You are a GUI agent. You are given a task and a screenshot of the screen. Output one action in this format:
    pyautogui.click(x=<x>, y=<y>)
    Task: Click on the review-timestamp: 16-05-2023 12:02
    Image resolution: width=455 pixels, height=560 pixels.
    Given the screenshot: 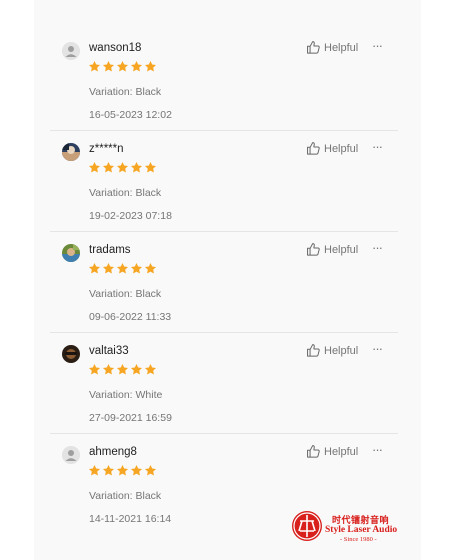 What is the action you would take?
    pyautogui.click(x=130, y=115)
    